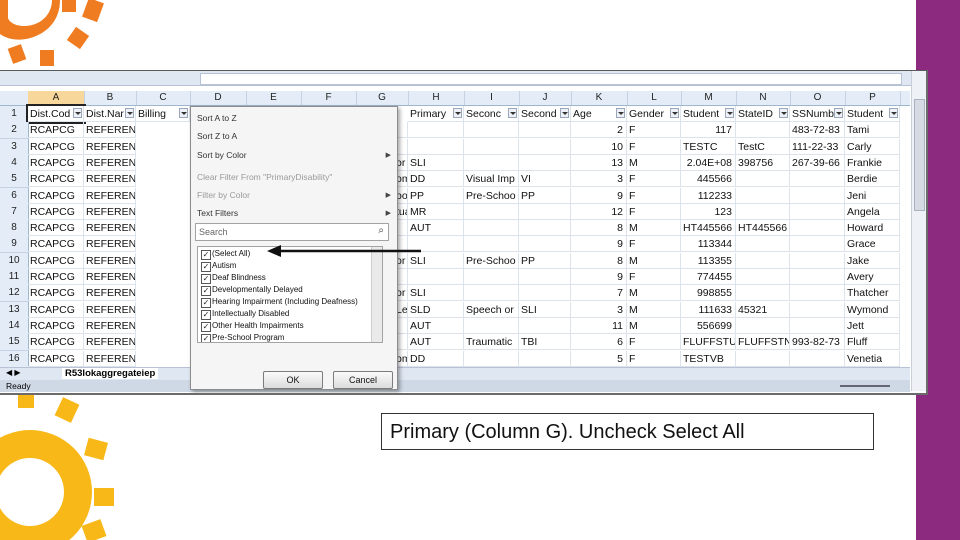 The width and height of the screenshot is (960, 540). I want to click on clear-filter-item: Clear Filter From "PrimaryDisability", so click(264, 177).